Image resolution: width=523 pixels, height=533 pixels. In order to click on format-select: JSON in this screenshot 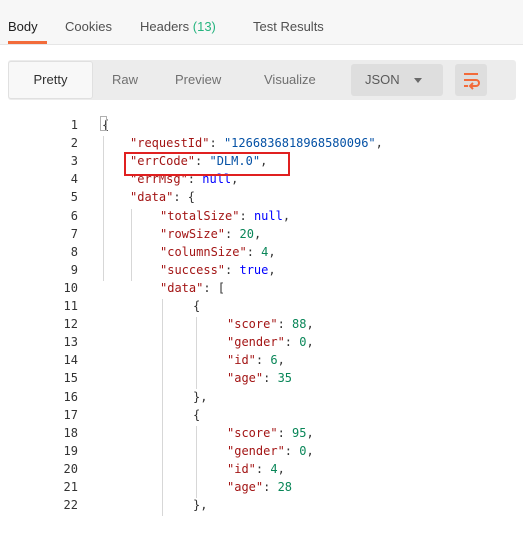, I will do `click(397, 80)`.